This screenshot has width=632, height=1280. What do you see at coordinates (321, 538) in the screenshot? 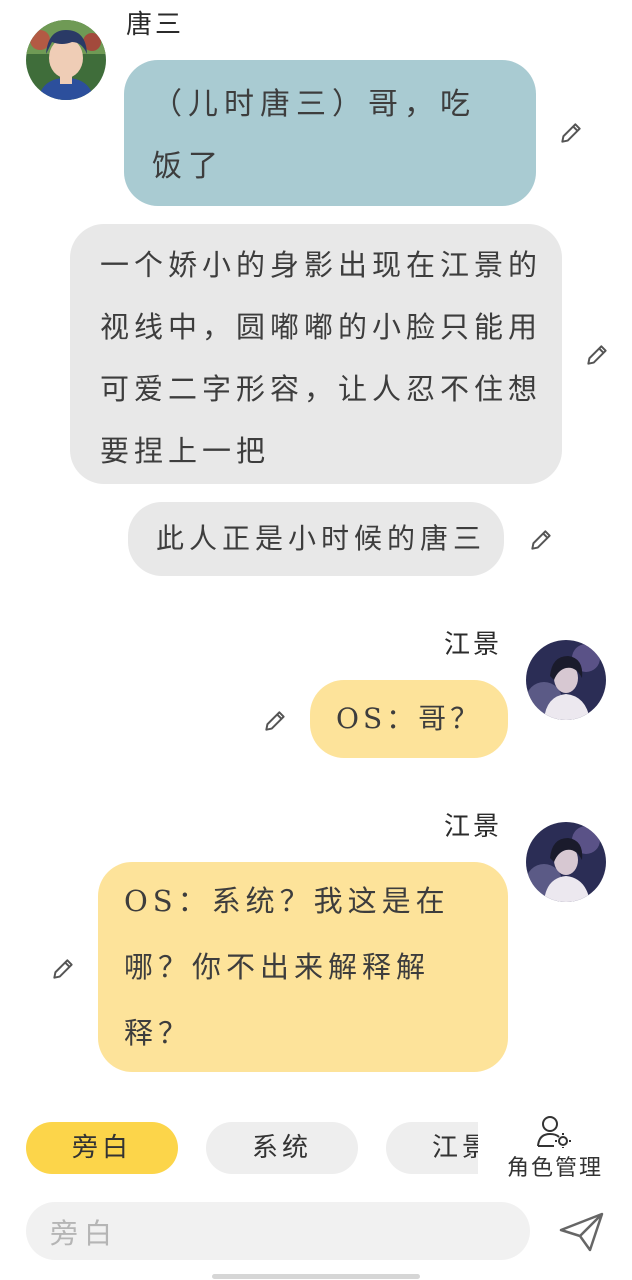
I see `bubble-text: 此人正是小时候的唐三` at bounding box center [321, 538].